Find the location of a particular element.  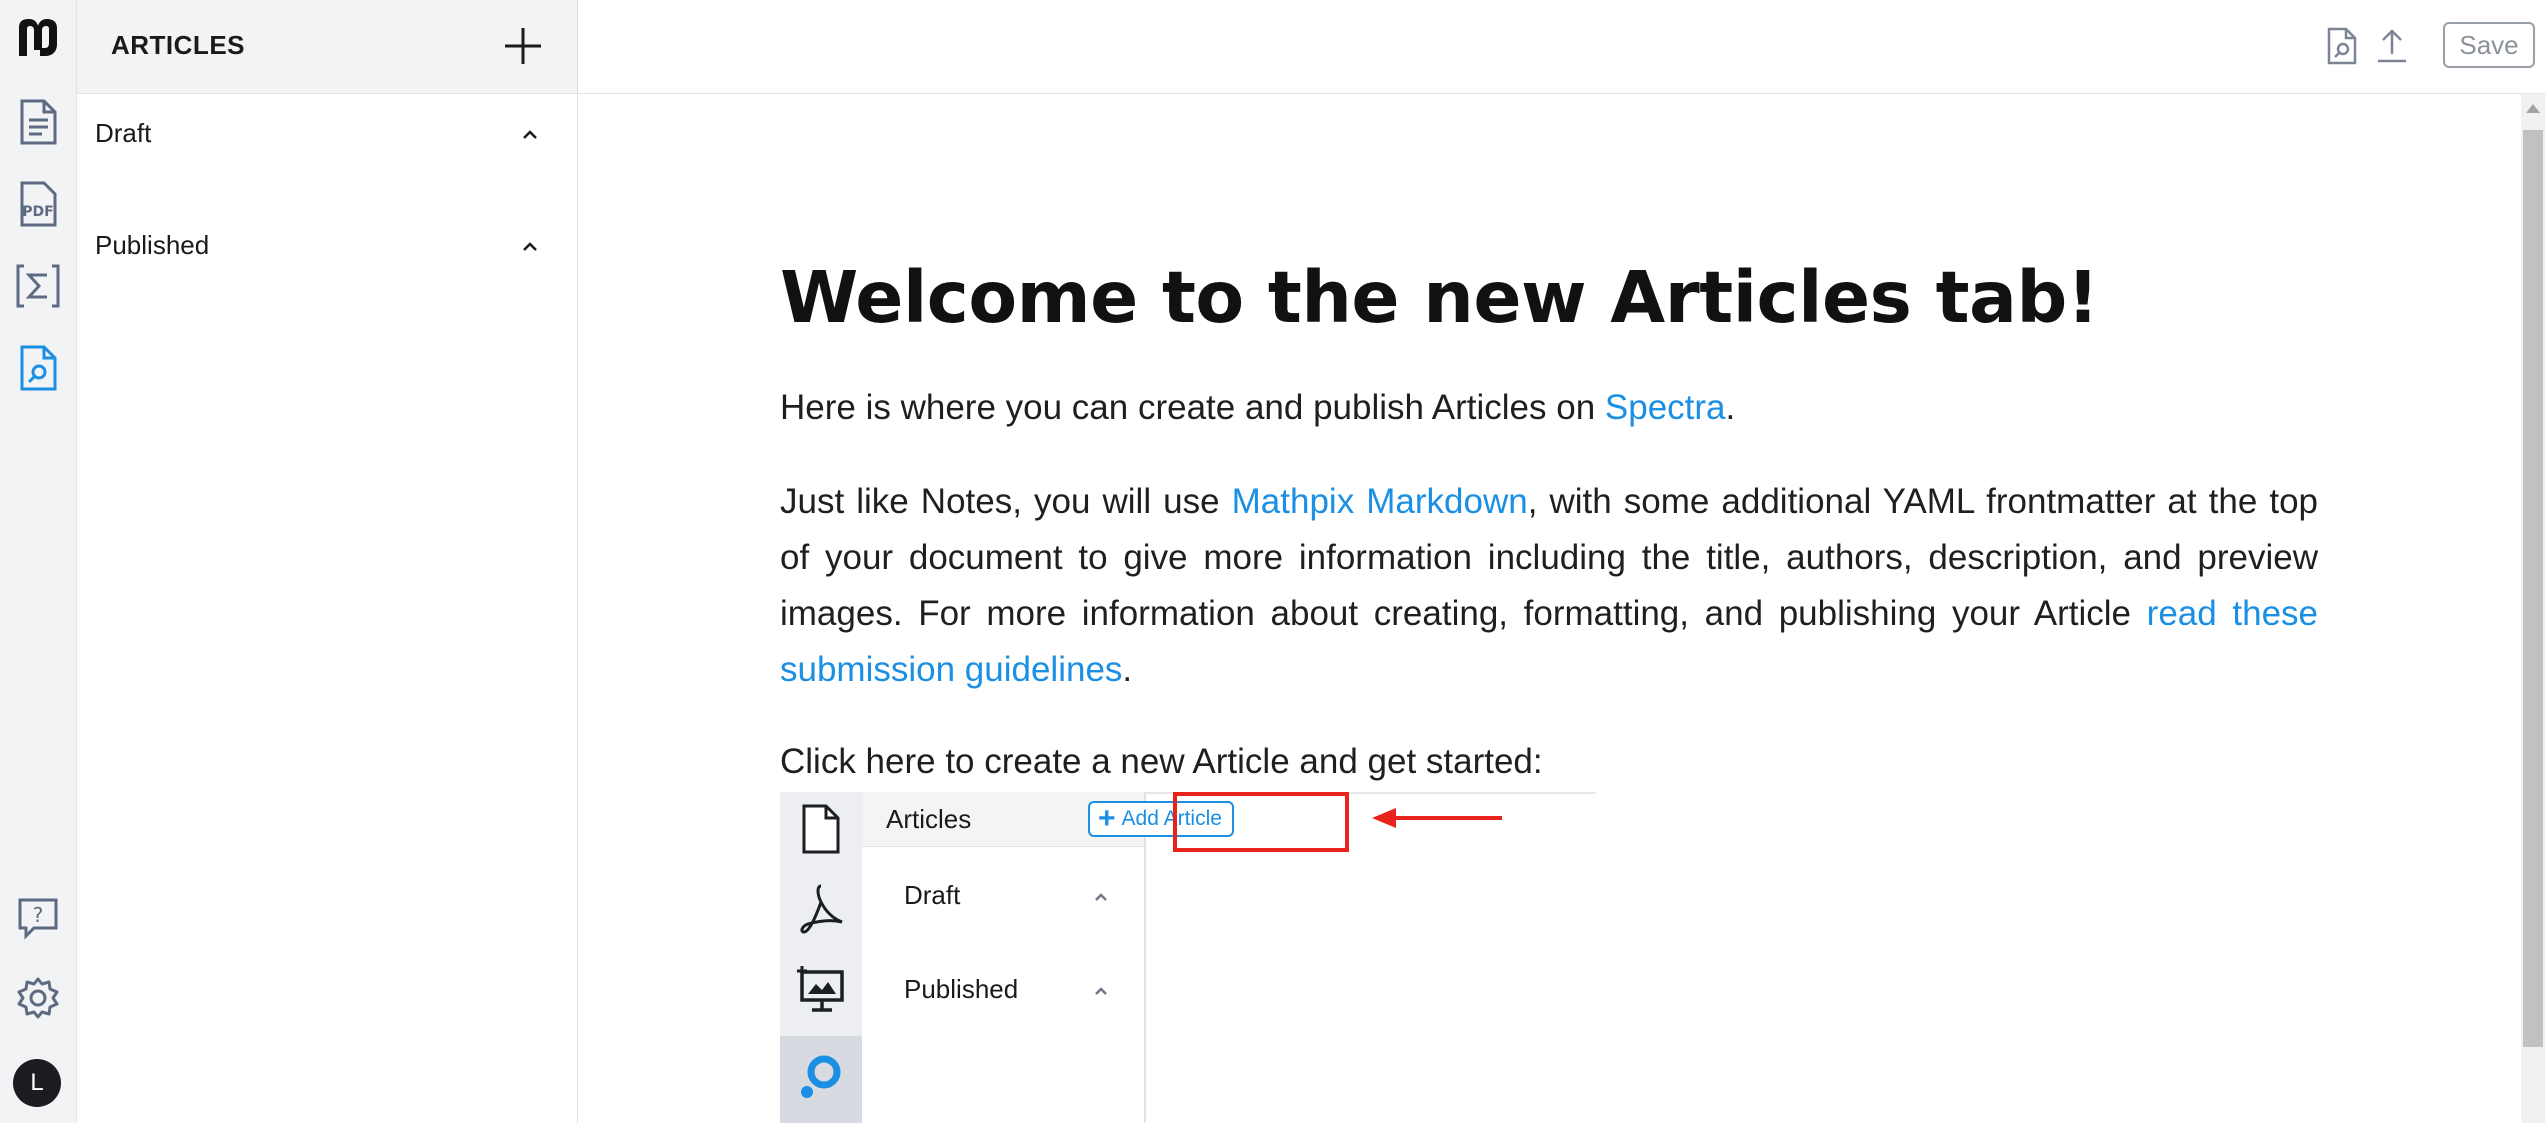

plus-icon is located at coordinates (523, 46).